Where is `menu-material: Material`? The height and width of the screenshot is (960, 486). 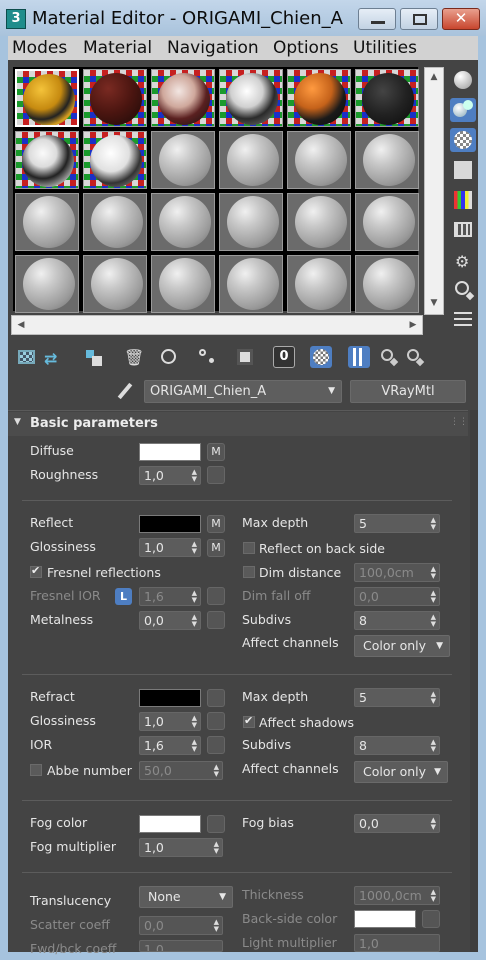
menu-material: Material is located at coordinates (117, 48).